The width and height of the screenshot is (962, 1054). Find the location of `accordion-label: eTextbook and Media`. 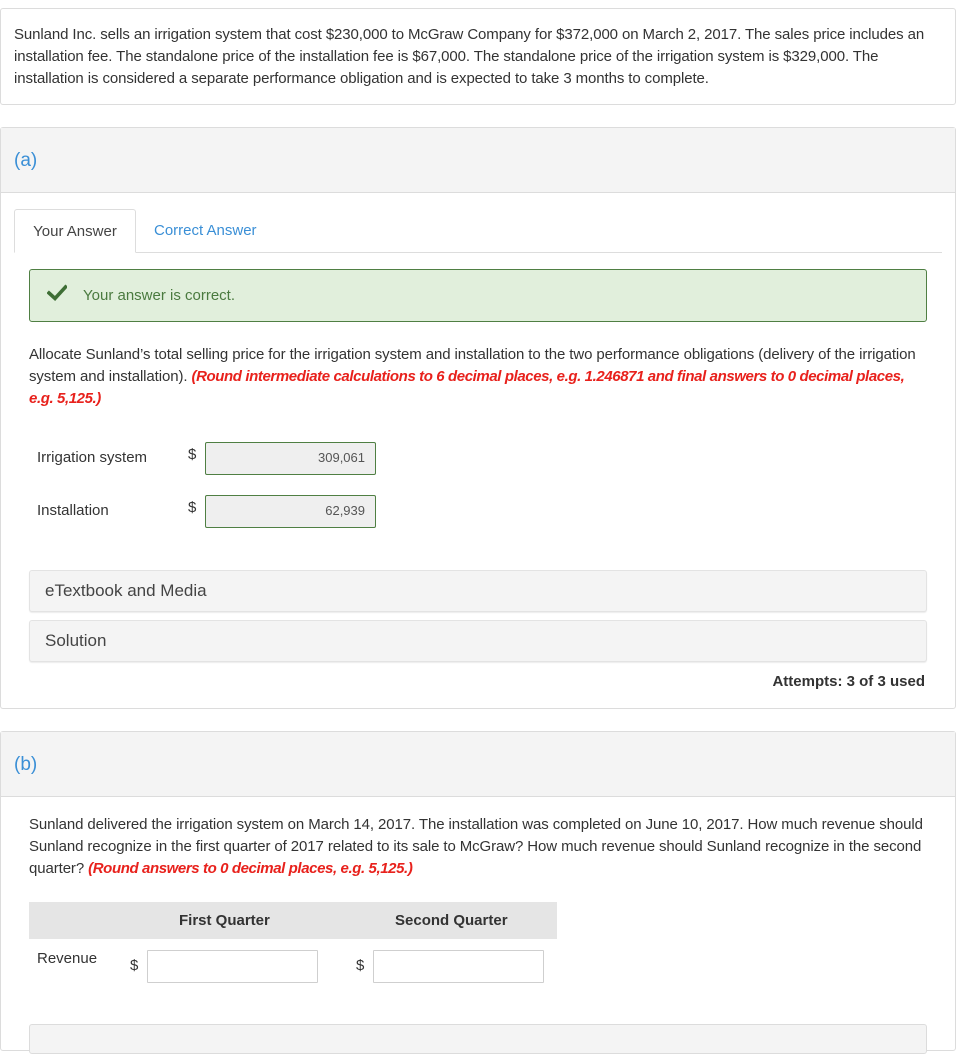

accordion-label: eTextbook and Media is located at coordinates (126, 590).